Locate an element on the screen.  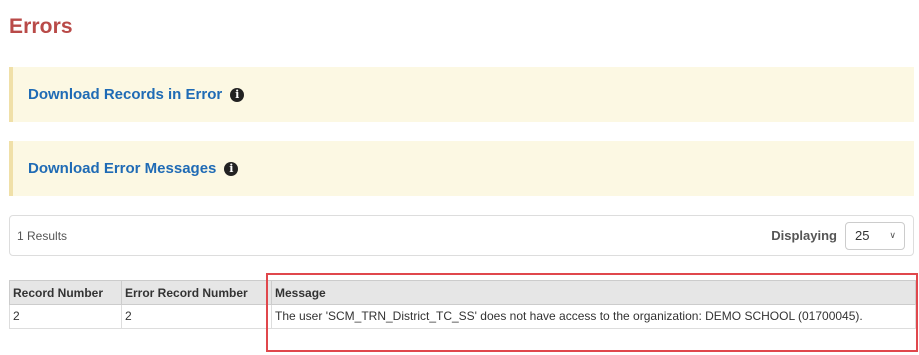
cell-record-number: 2 is located at coordinates (65, 316).